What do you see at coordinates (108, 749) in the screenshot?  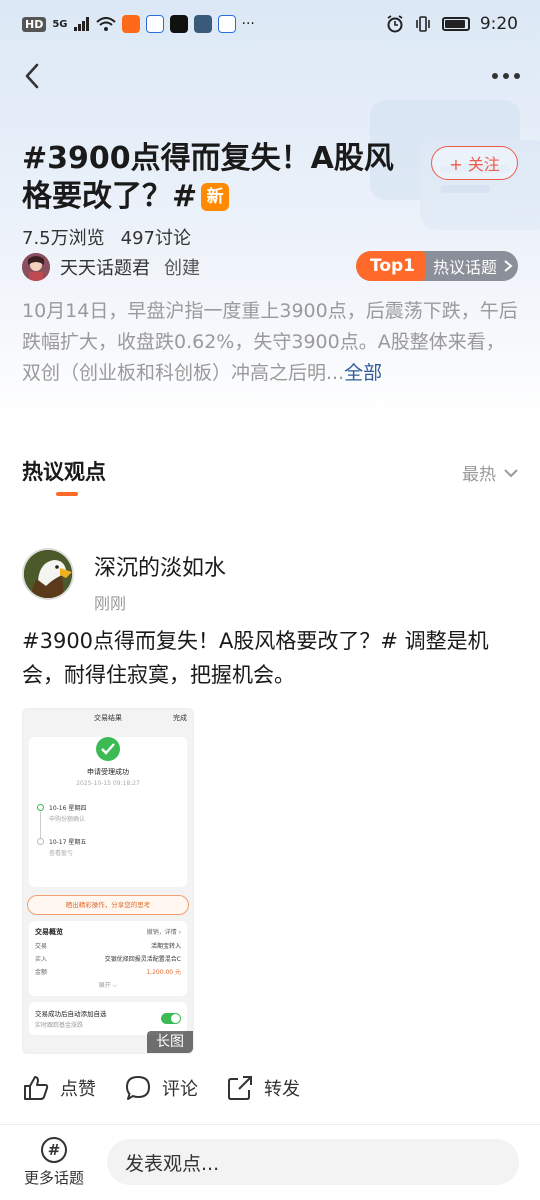 I see `success-check-icon` at bounding box center [108, 749].